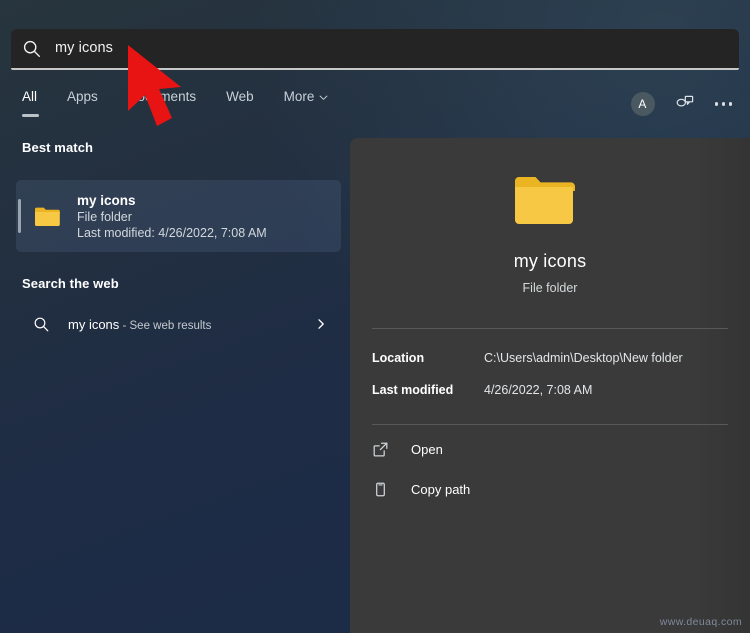 Image resolution: width=750 pixels, height=633 pixels. Describe the element at coordinates (427, 449) in the screenshot. I see `open-action-label: Open` at that location.